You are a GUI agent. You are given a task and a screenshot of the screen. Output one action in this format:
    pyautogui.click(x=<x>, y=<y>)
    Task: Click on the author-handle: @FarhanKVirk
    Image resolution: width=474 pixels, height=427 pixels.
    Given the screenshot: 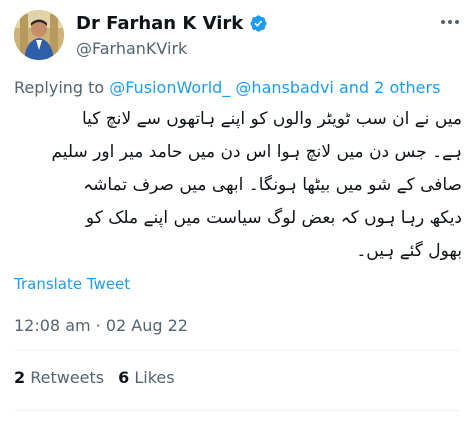 What is the action you would take?
    pyautogui.click(x=172, y=48)
    